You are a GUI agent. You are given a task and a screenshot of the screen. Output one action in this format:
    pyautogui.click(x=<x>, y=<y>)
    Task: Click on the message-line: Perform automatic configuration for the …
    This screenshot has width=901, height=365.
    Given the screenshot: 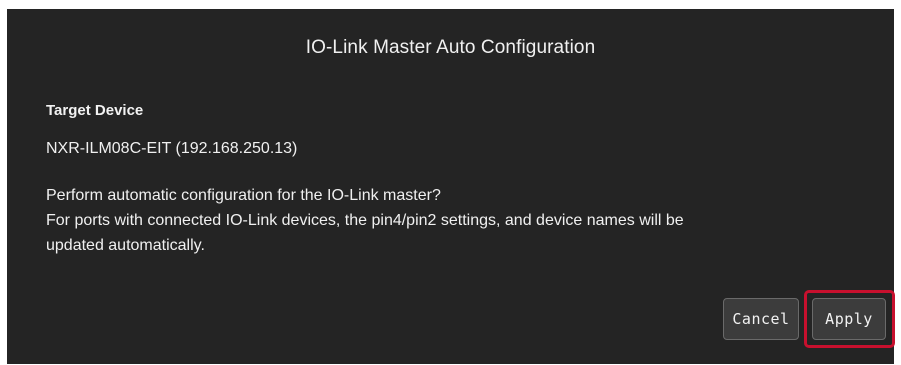 What is the action you would take?
    pyautogui.click(x=243, y=195)
    